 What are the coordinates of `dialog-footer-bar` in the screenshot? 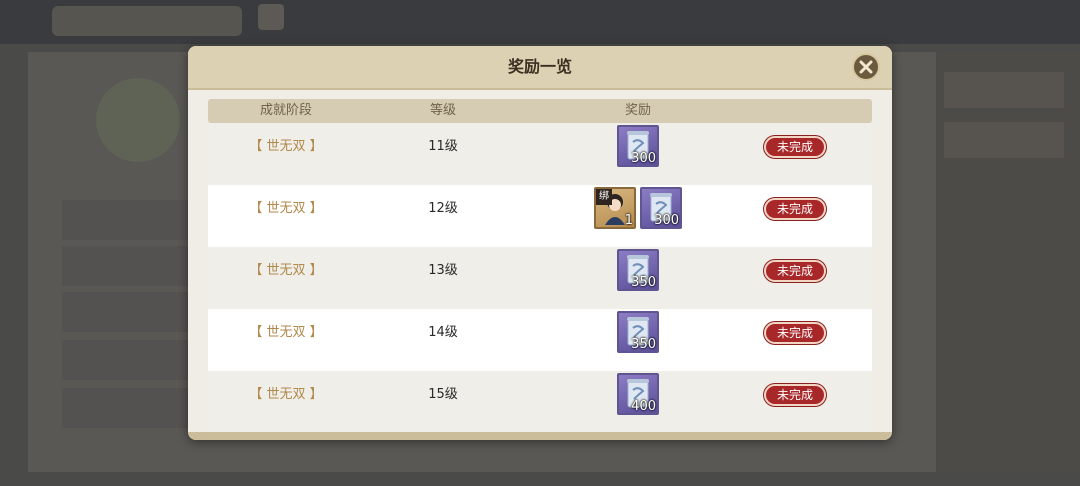 It's located at (540, 436).